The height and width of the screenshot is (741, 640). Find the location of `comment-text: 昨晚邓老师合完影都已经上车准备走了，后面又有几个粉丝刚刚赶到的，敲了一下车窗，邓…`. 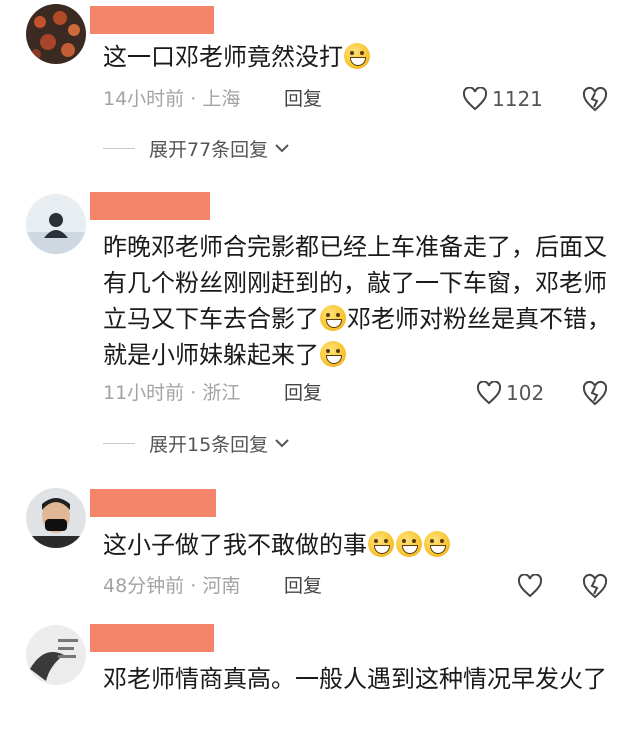

comment-text: 昨晚邓老师合完影都已经上车准备走了，后面又有几个粉丝刚刚赶到的，敲了一下车窗，邓… is located at coordinates (357, 301).